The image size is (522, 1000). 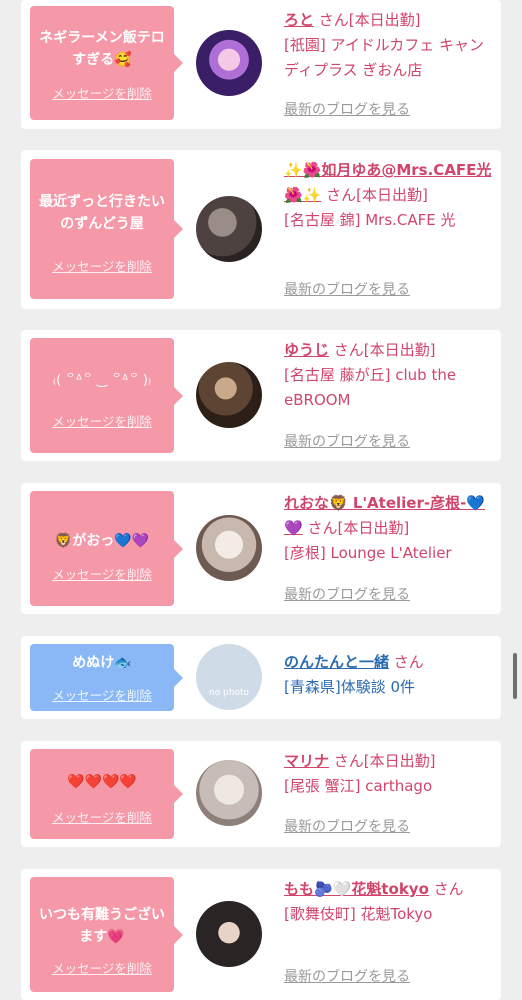 I want to click on message-text: 🦁がおっ💙💜, so click(x=102, y=541).